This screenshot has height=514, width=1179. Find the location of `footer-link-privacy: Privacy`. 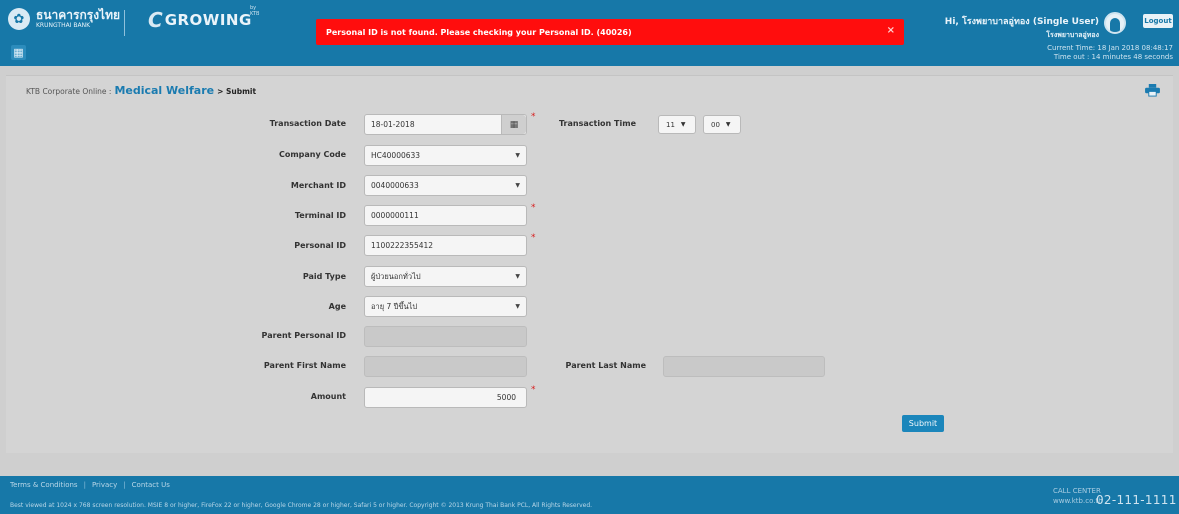

footer-link-privacy: Privacy is located at coordinates (104, 485).